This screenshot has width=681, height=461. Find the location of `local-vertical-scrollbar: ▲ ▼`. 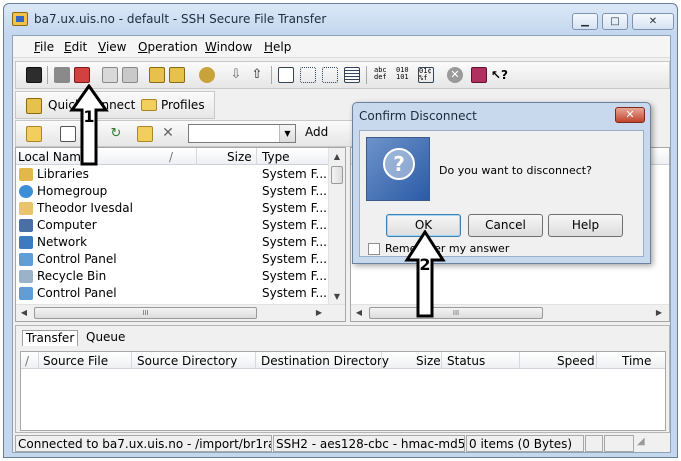

local-vertical-scrollbar: ▲ ▼ is located at coordinates (336, 226).